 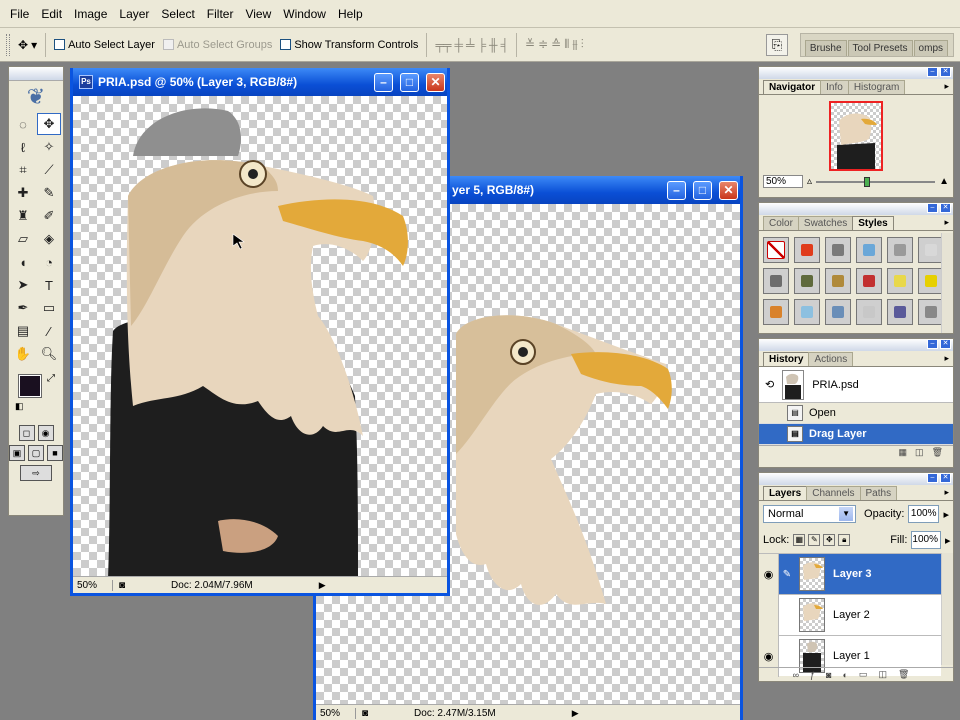 What do you see at coordinates (880, 48) in the screenshot?
I see `well-tab-tool-presets: Tool Presets` at bounding box center [880, 48].